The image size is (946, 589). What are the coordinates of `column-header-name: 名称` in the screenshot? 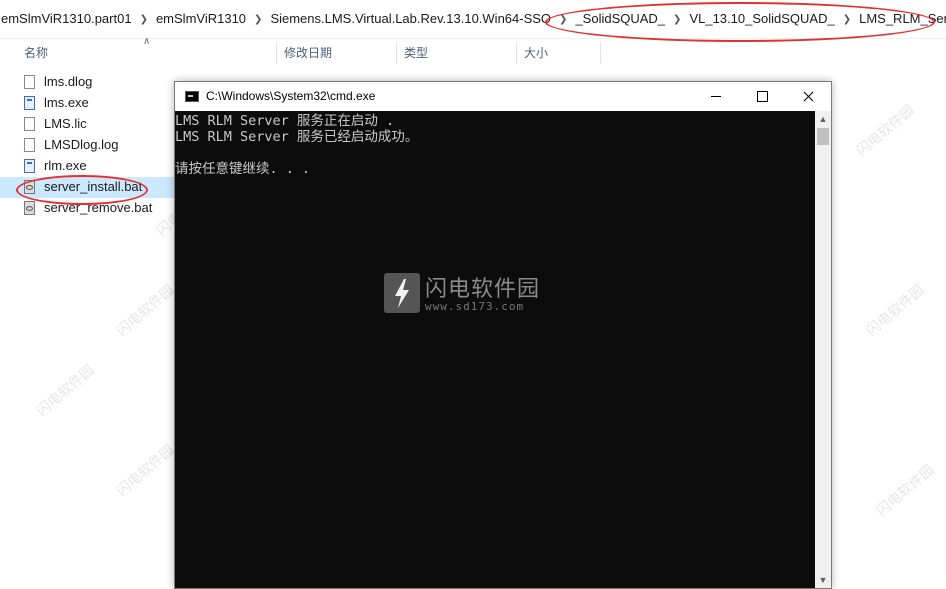 It's located at (36, 53).